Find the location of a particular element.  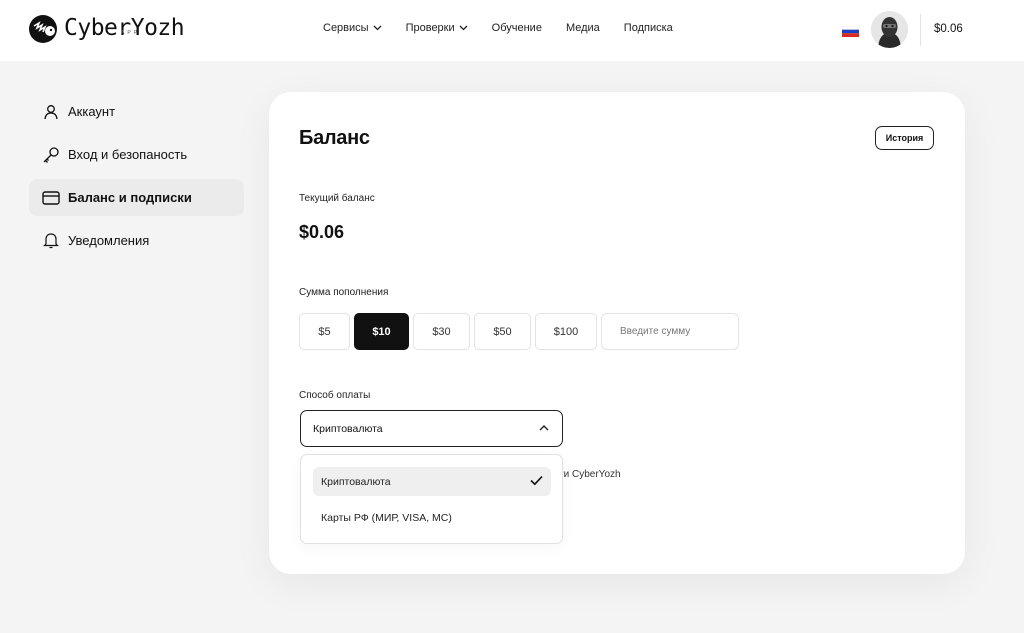

amount-button-10: $10 is located at coordinates (381, 331).